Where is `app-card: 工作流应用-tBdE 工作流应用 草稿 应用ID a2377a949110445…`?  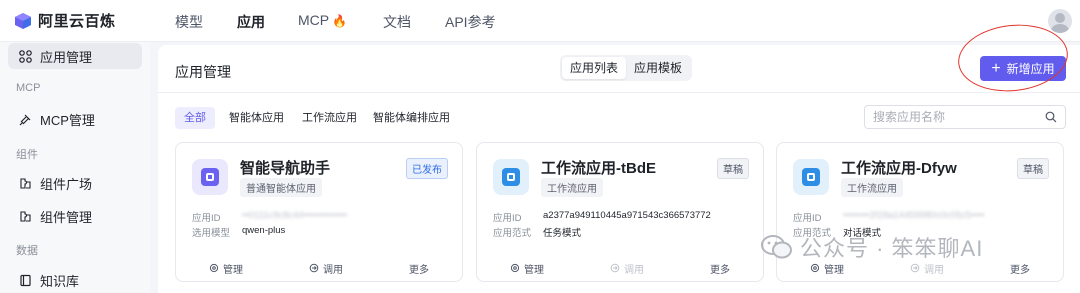
app-card: 工作流应用-tBdE 工作流应用 草稿 应用ID a2377a949110445… is located at coordinates (620, 212).